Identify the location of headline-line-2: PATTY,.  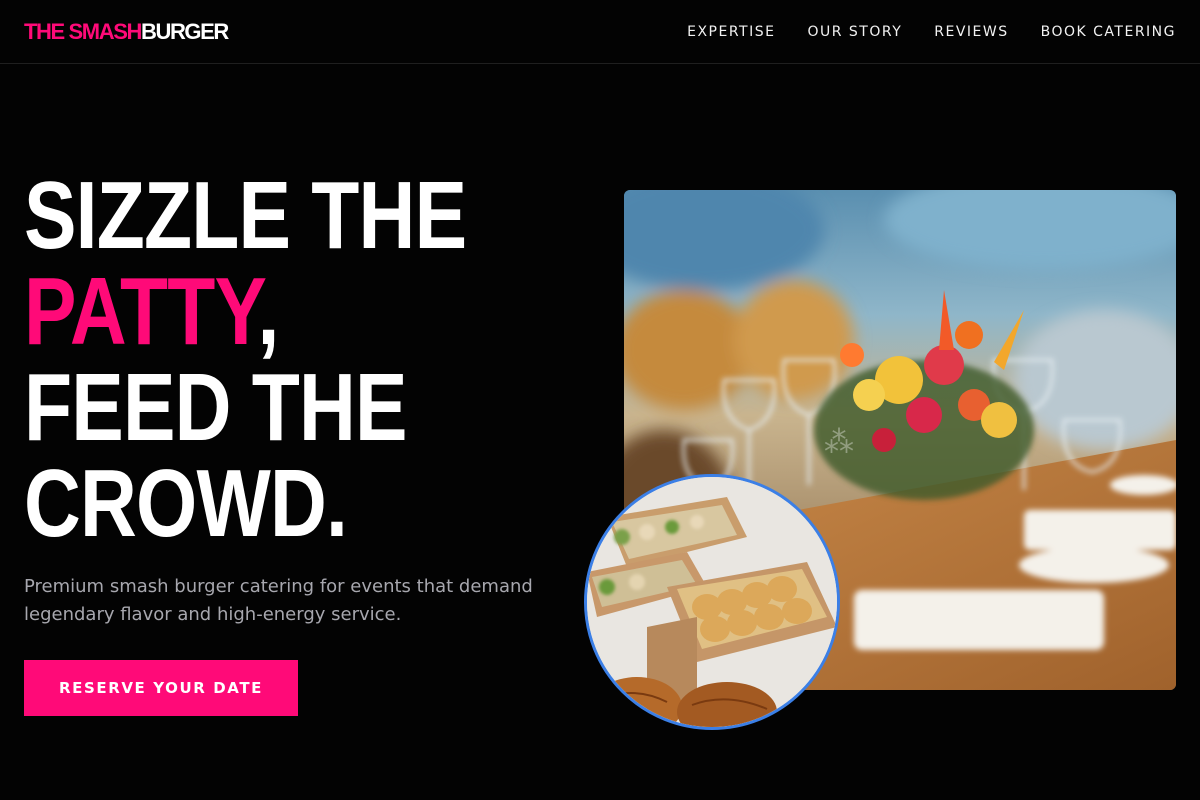
(237, 312).